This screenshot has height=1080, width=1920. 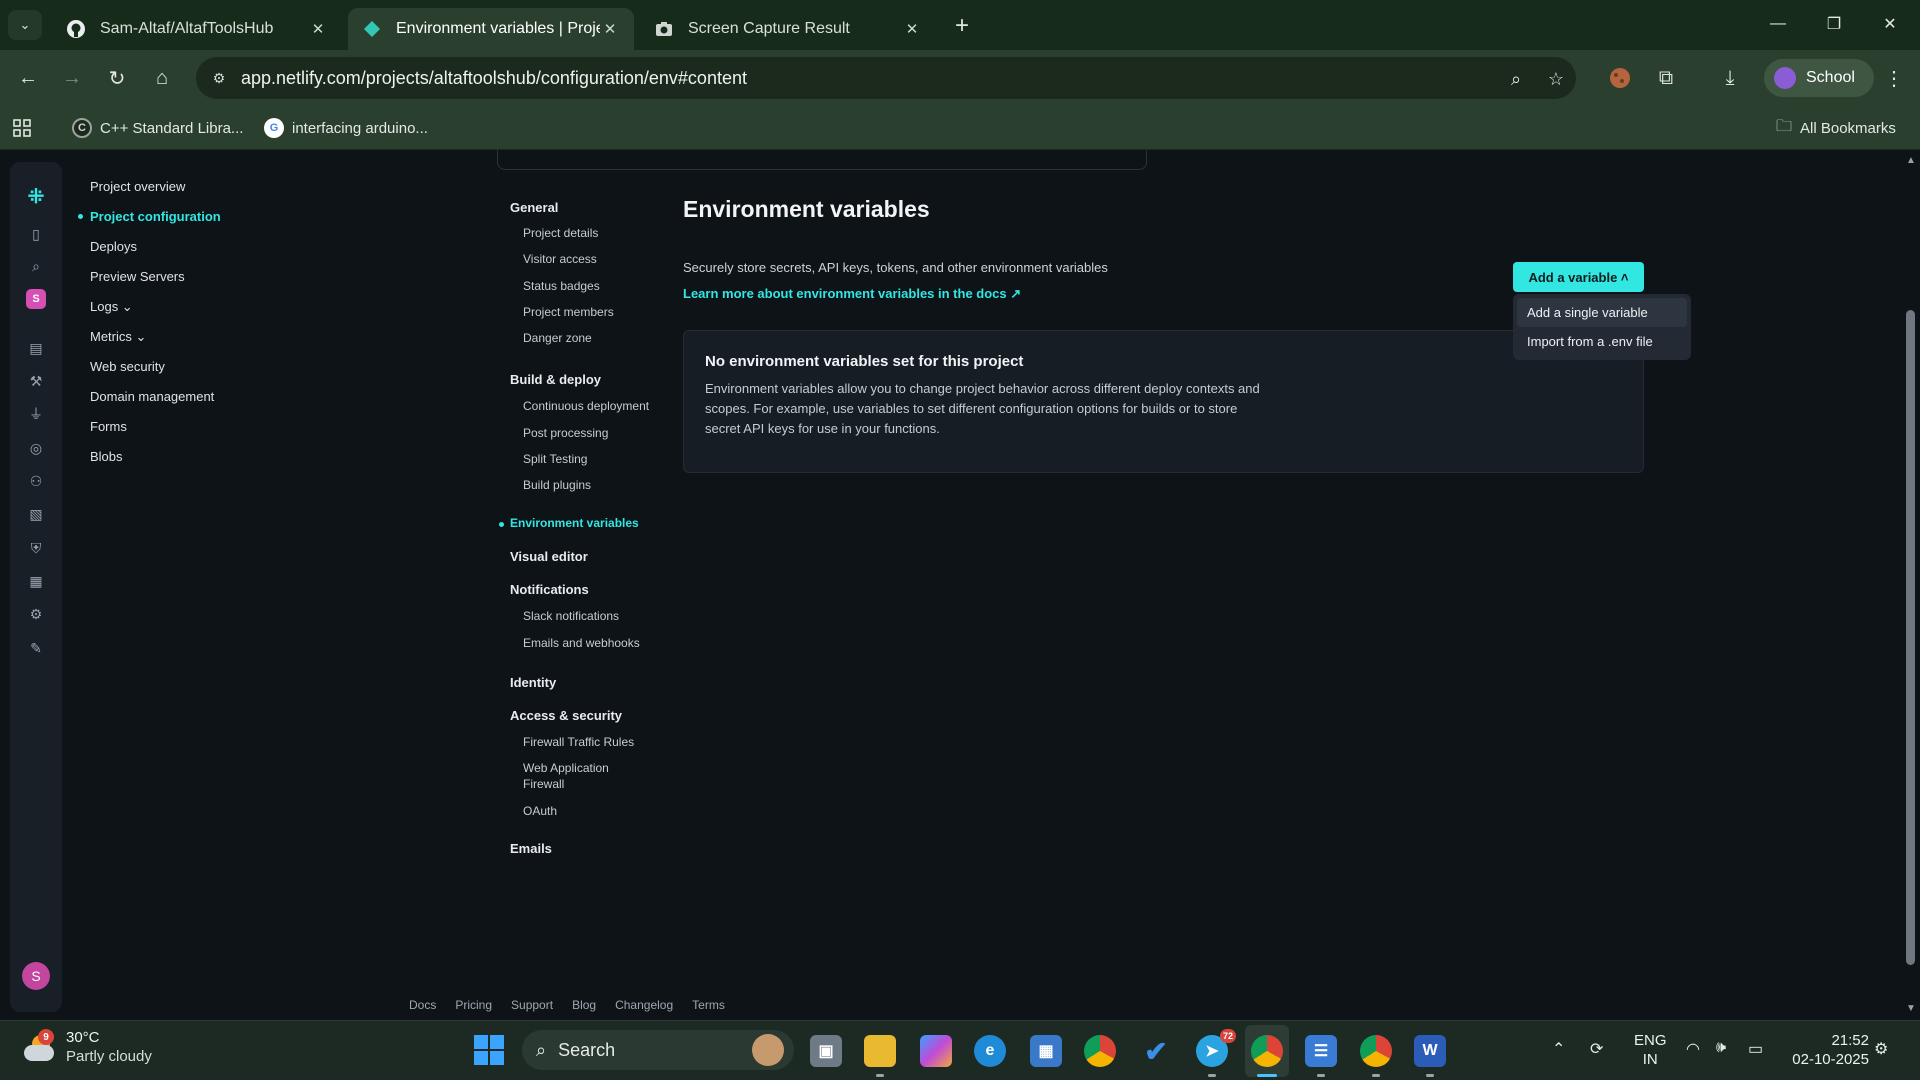 I want to click on telegram-icon: ➤ 72, so click(x=1216, y=1053).